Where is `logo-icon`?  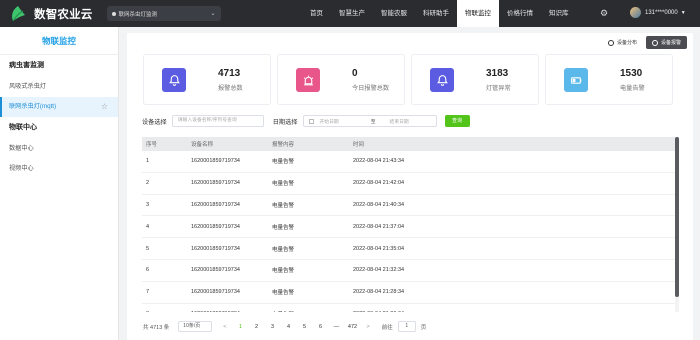 logo-icon is located at coordinates (18, 13).